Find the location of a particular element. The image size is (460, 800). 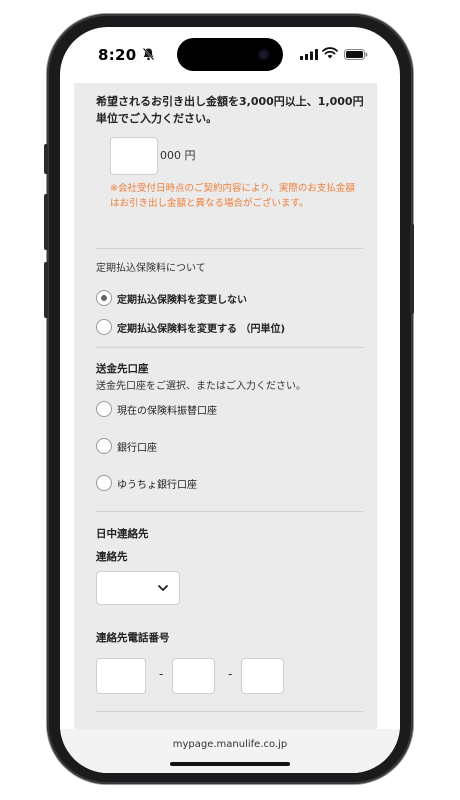

phone-label: 連絡先電話番号 is located at coordinates (133, 638).